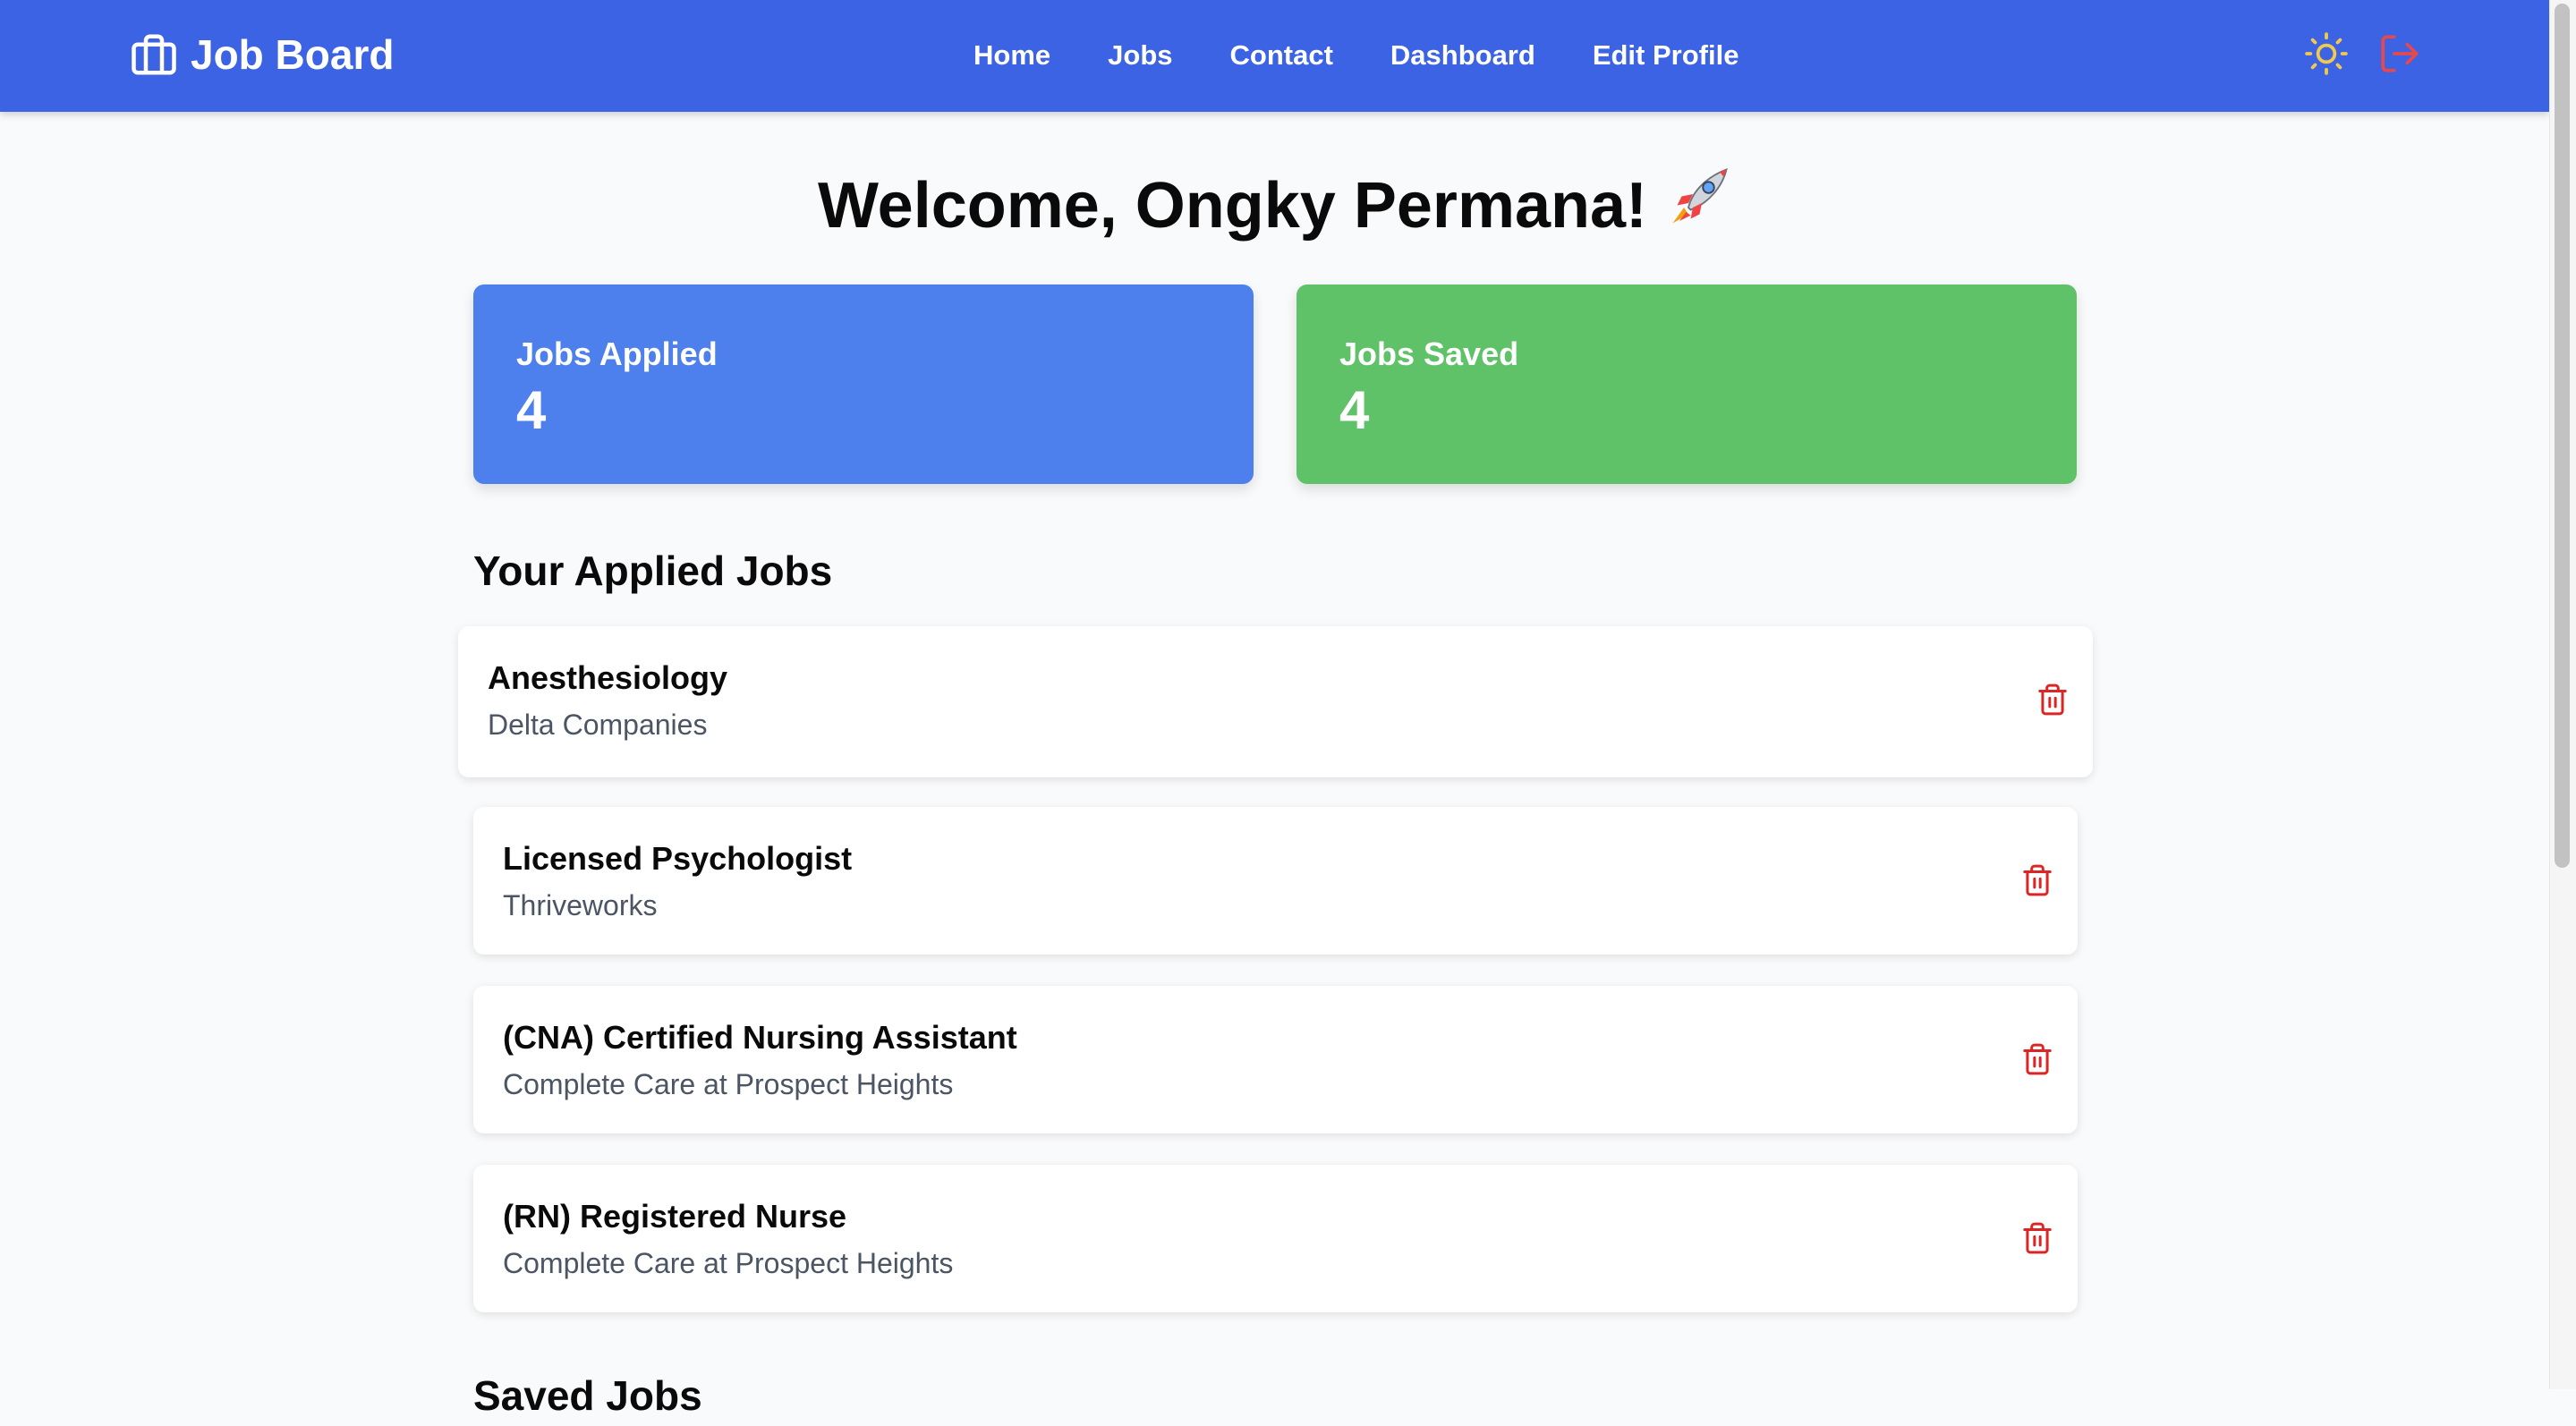 Image resolution: width=2576 pixels, height=1426 pixels. I want to click on nav-link-edit-profile: Edit Profile, so click(1666, 56).